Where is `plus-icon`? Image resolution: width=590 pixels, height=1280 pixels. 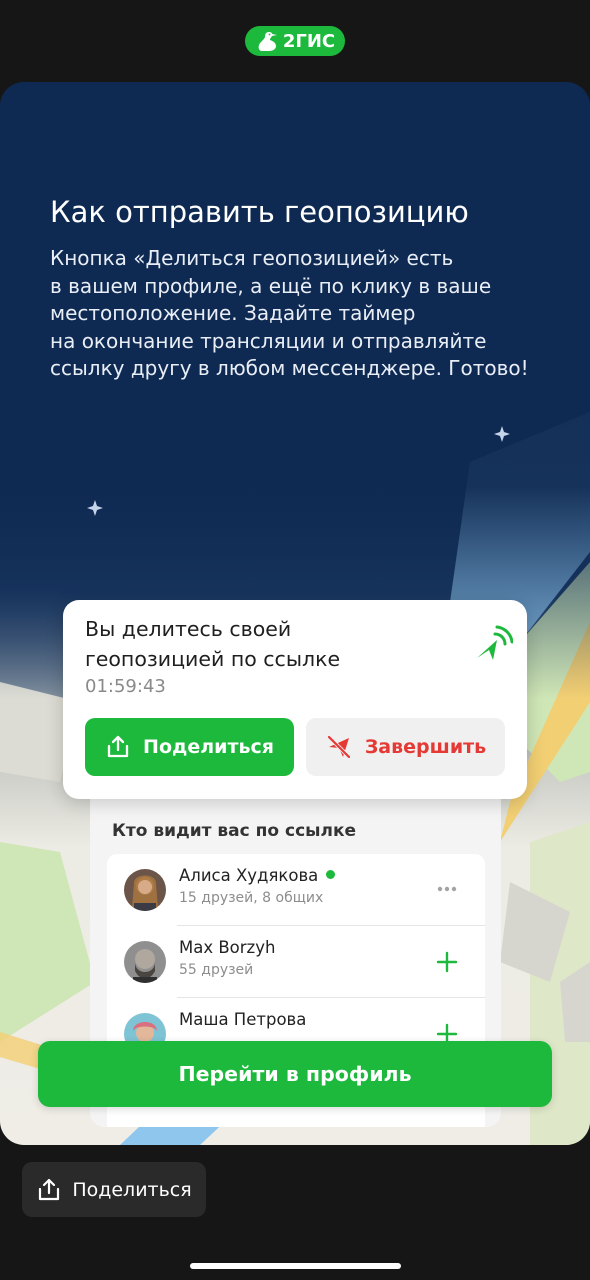 plus-icon is located at coordinates (447, 962).